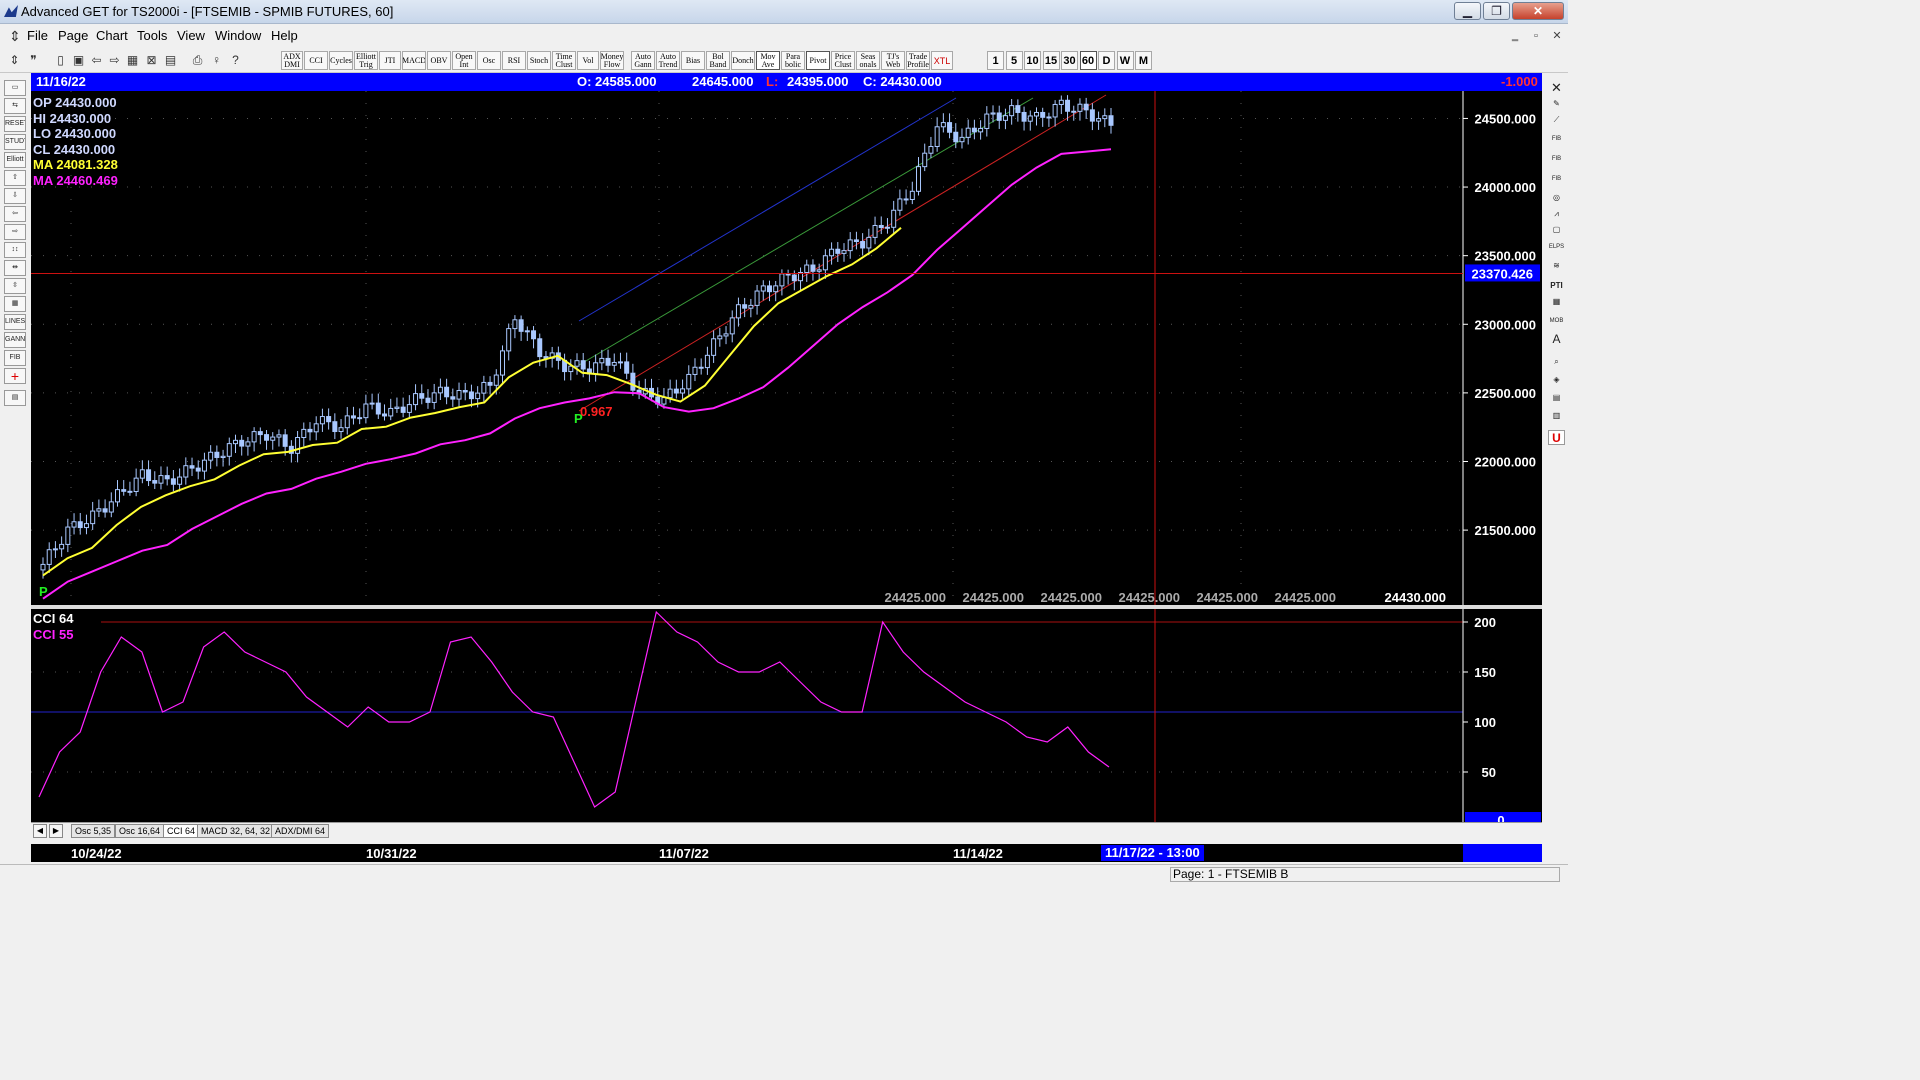 Image resolution: width=1920 pixels, height=1080 pixels. I want to click on help-pointer-icon: ?, so click(235, 60).